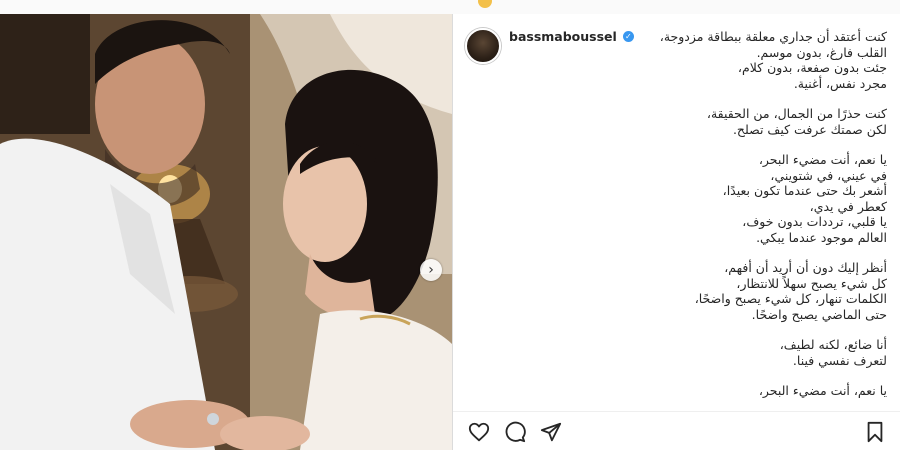 This screenshot has height=450, width=900. Describe the element at coordinates (840, 83) in the screenshot. I see `caption-line: مجرد نفس، أغنية.` at that location.